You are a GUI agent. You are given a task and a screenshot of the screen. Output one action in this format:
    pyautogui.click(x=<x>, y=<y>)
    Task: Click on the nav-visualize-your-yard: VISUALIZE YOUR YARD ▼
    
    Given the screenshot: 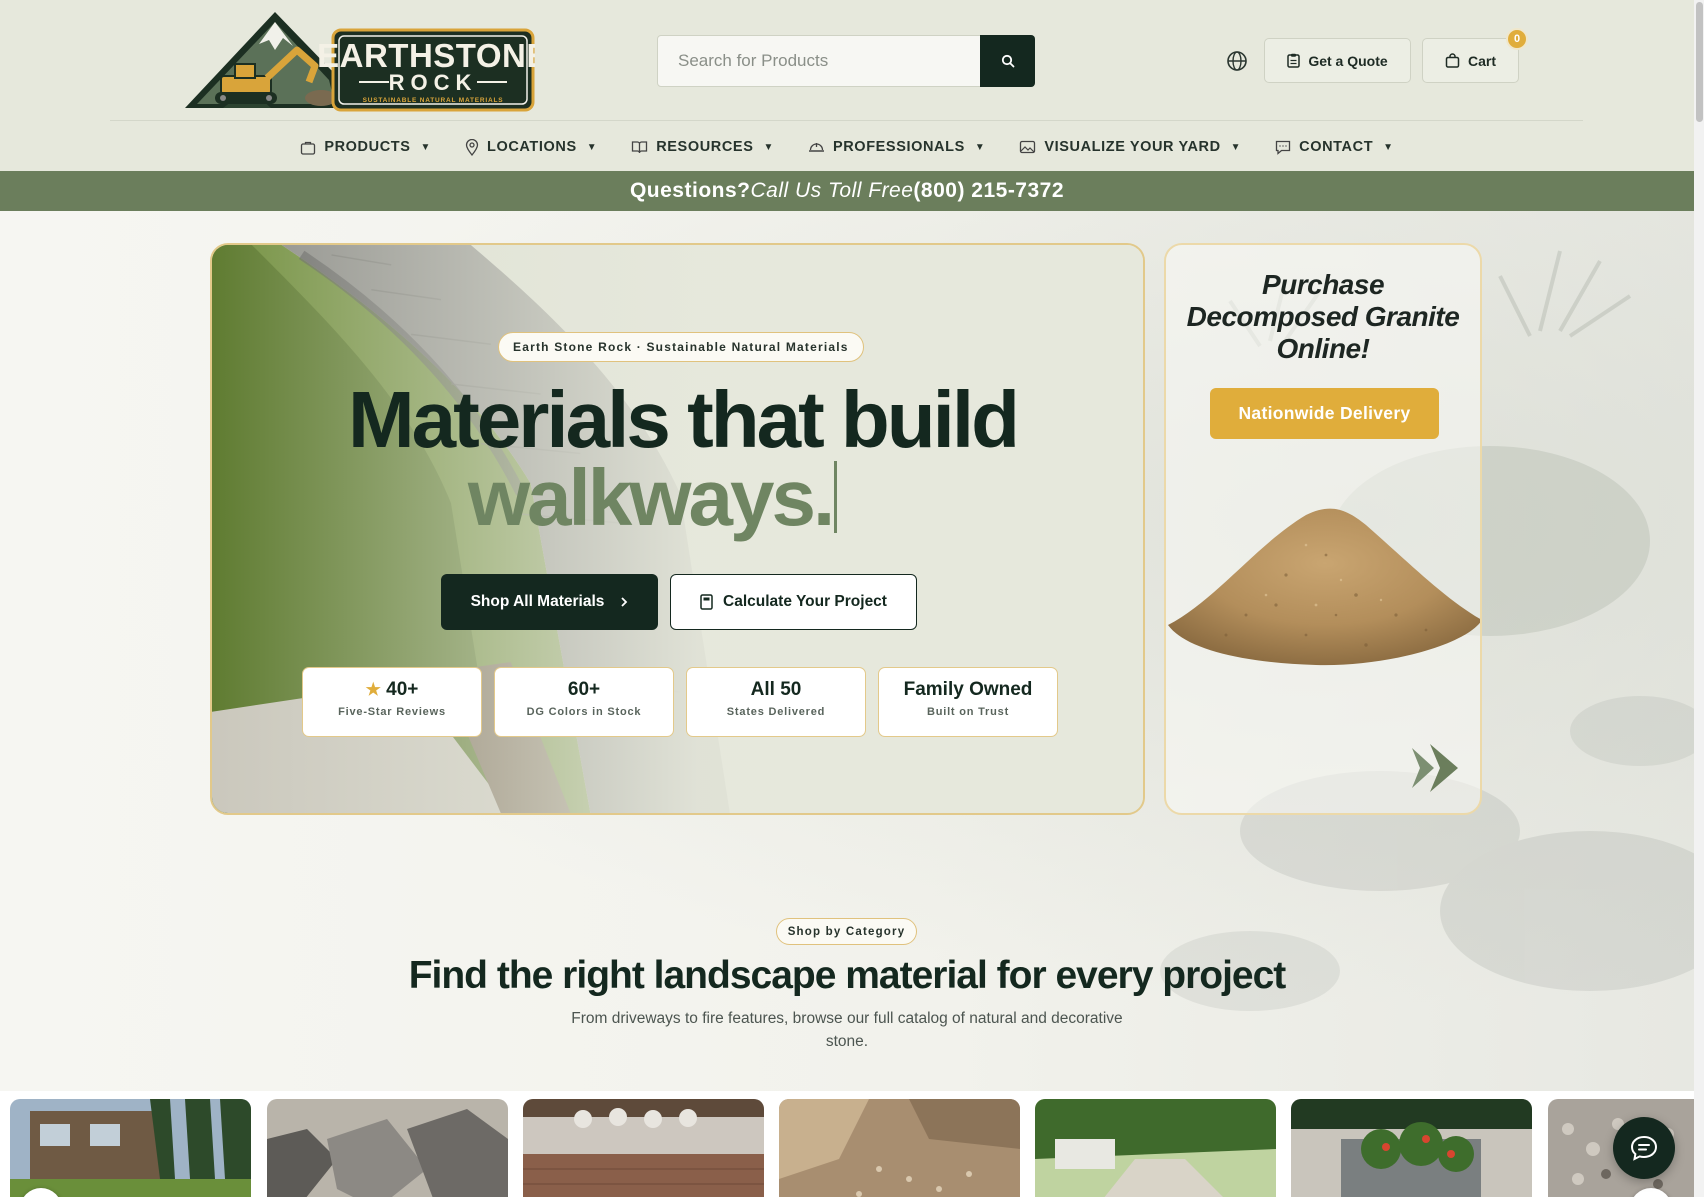 What is the action you would take?
    pyautogui.click(x=1130, y=147)
    